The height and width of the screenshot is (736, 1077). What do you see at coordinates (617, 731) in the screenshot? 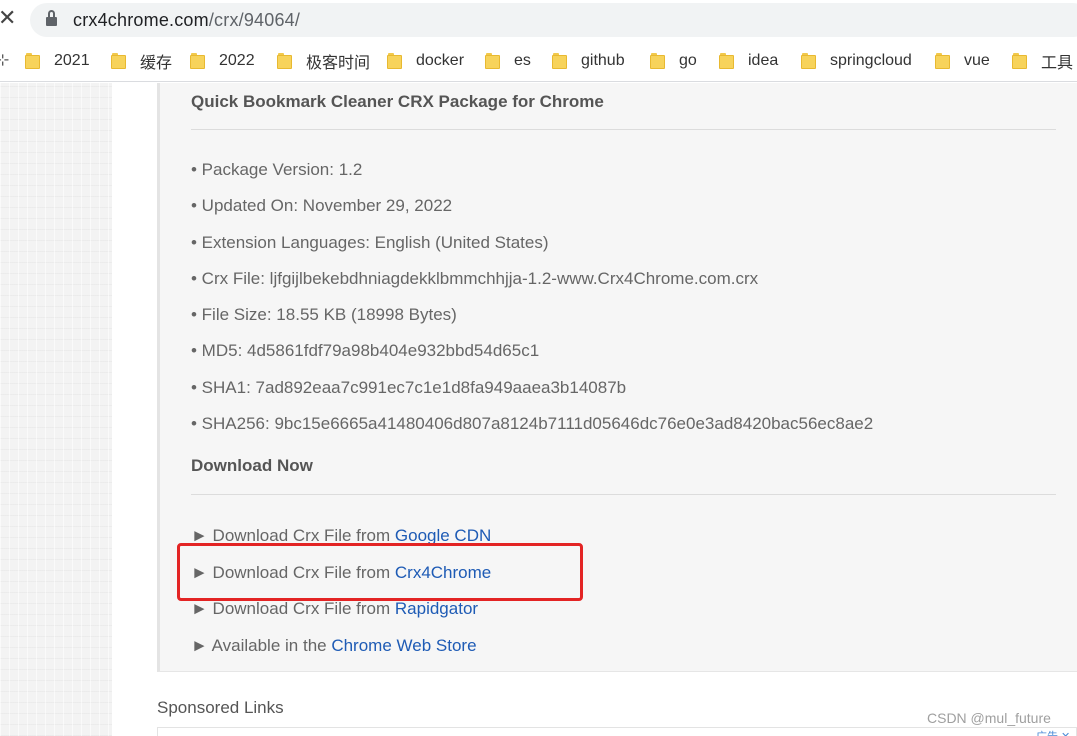
I see `ad-container` at bounding box center [617, 731].